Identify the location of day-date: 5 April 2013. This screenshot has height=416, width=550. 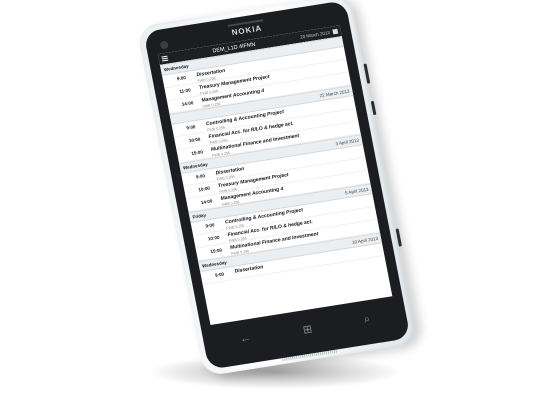
(356, 191).